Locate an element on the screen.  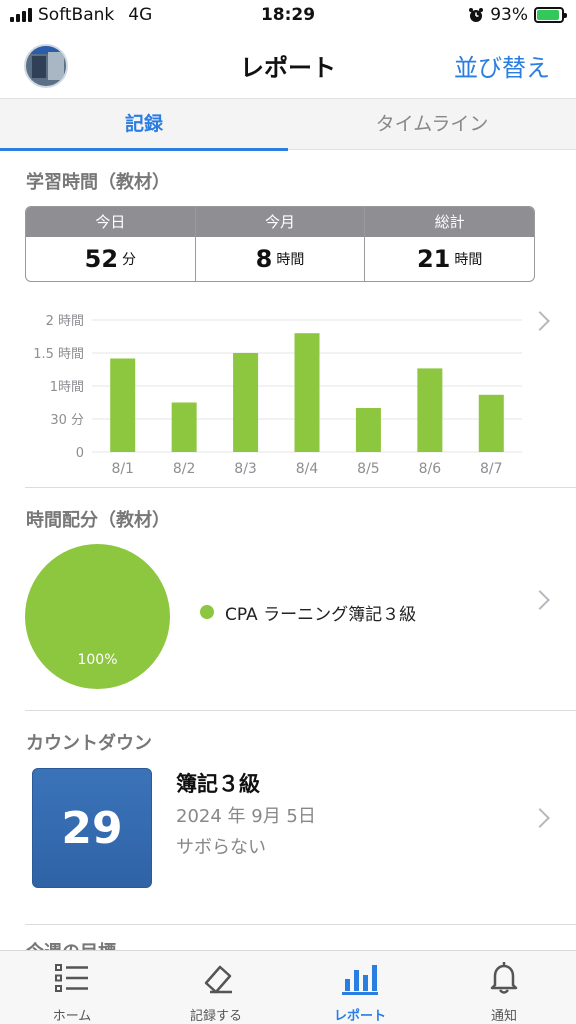
nav-report: レポート is located at coordinates (360, 987).